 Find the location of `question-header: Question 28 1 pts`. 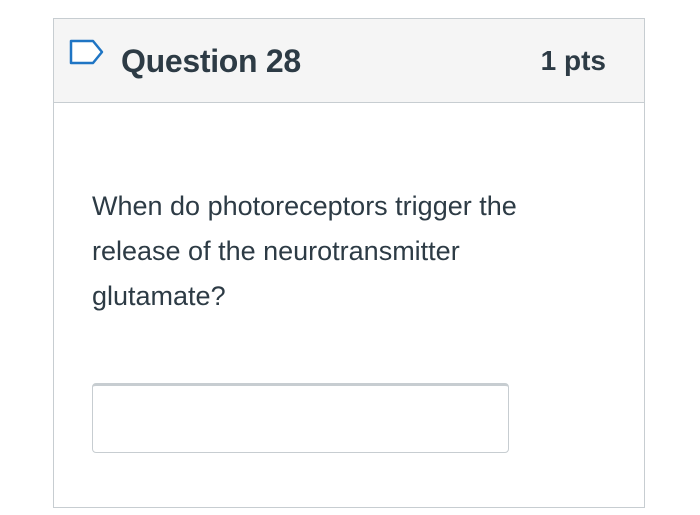

question-header: Question 28 1 pts is located at coordinates (349, 61).